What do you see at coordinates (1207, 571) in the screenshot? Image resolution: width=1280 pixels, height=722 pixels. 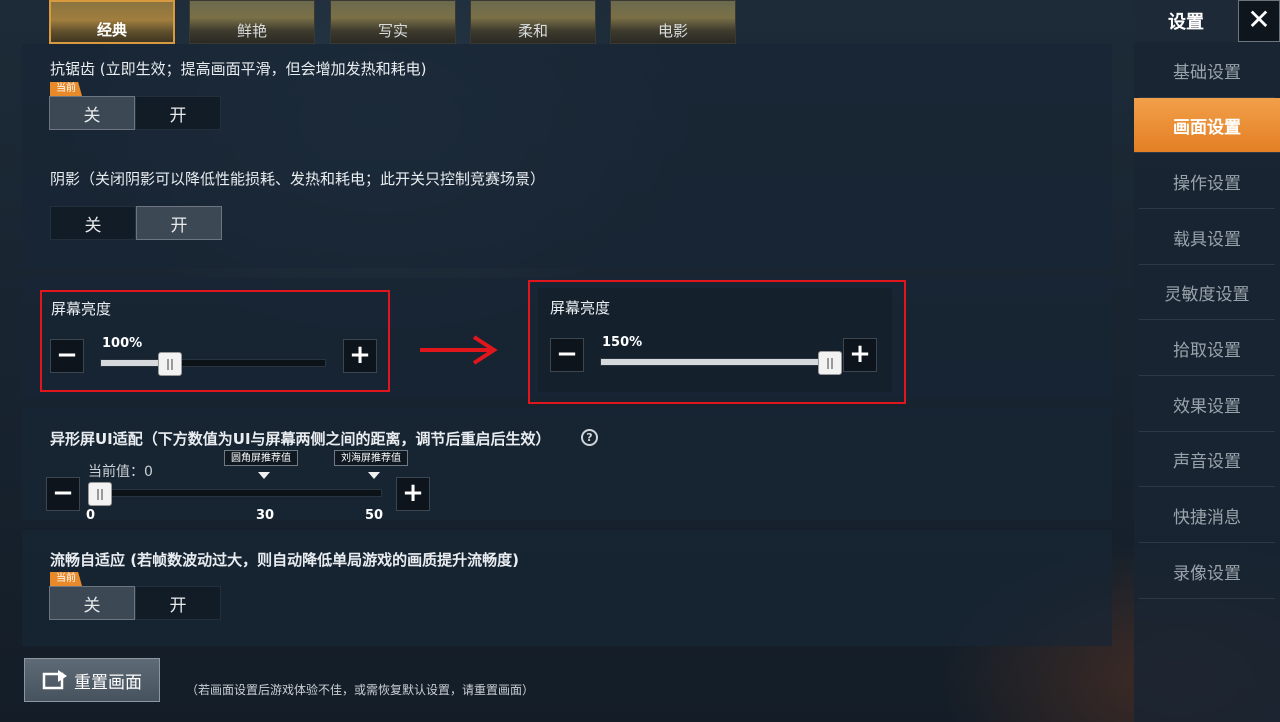 I see `sidebar-item-recording: 录像设置` at bounding box center [1207, 571].